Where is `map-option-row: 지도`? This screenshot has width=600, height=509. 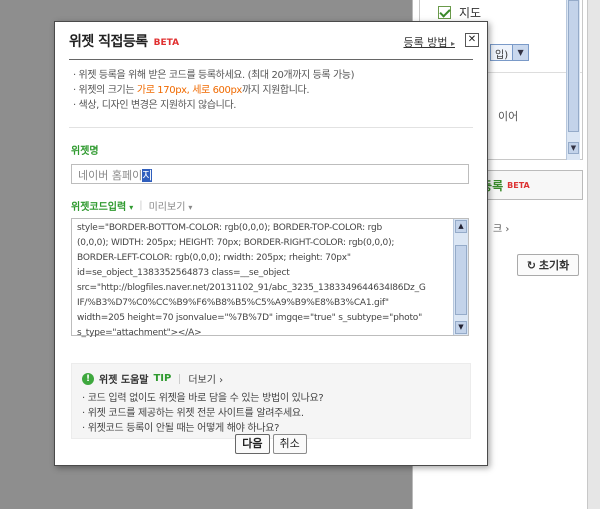
map-option-row: 지도 is located at coordinates (459, 12).